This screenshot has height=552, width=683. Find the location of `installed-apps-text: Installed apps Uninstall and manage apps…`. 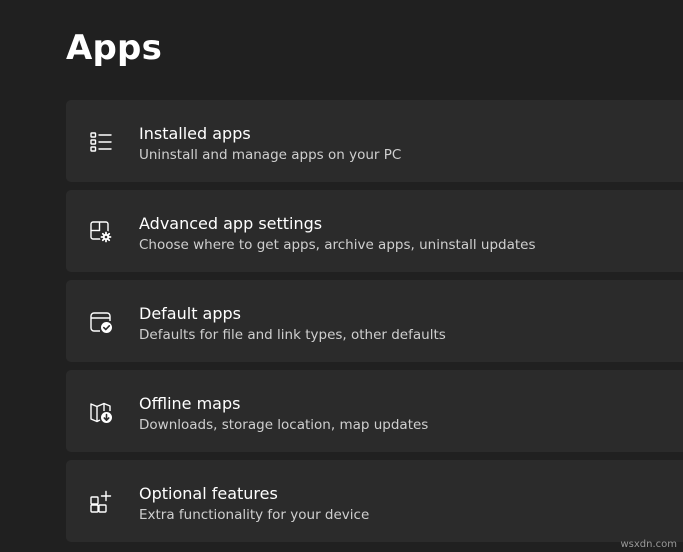

installed-apps-text: Installed apps Uninstall and manage apps… is located at coordinates (270, 144).